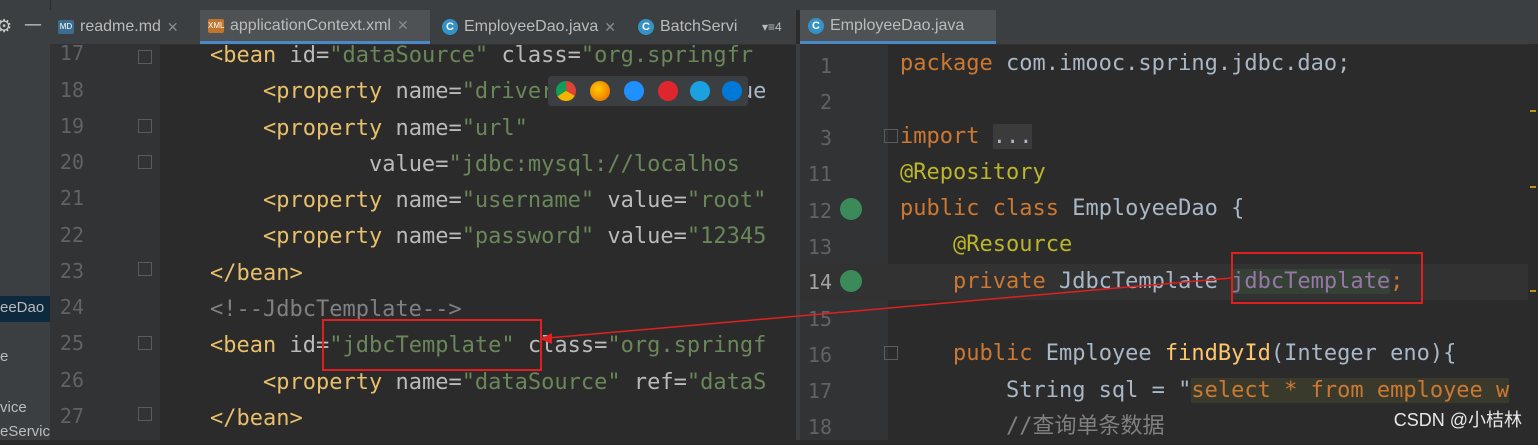  I want to click on right-scrollbar, so click(1533, 242).